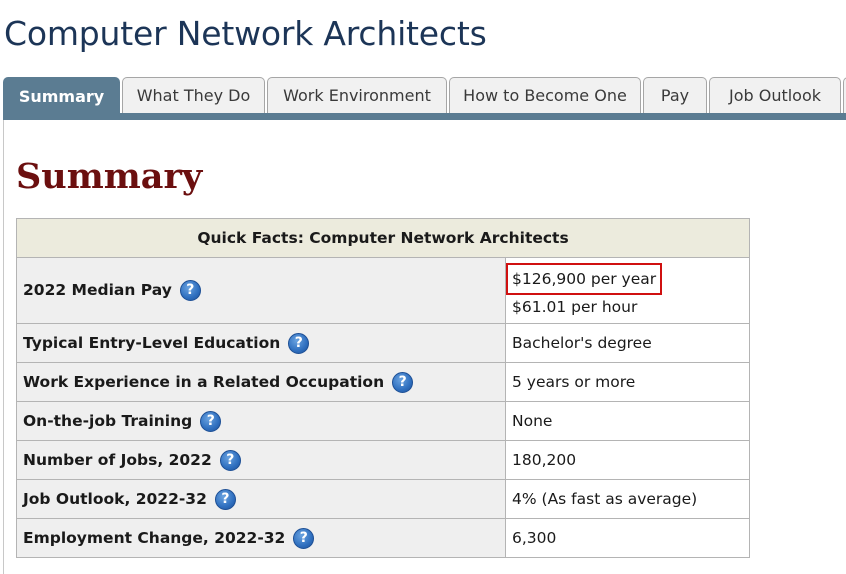 The height and width of the screenshot is (574, 846). I want to click on row-label-number-of-jobs: Number of Jobs, 2022?, so click(261, 460).